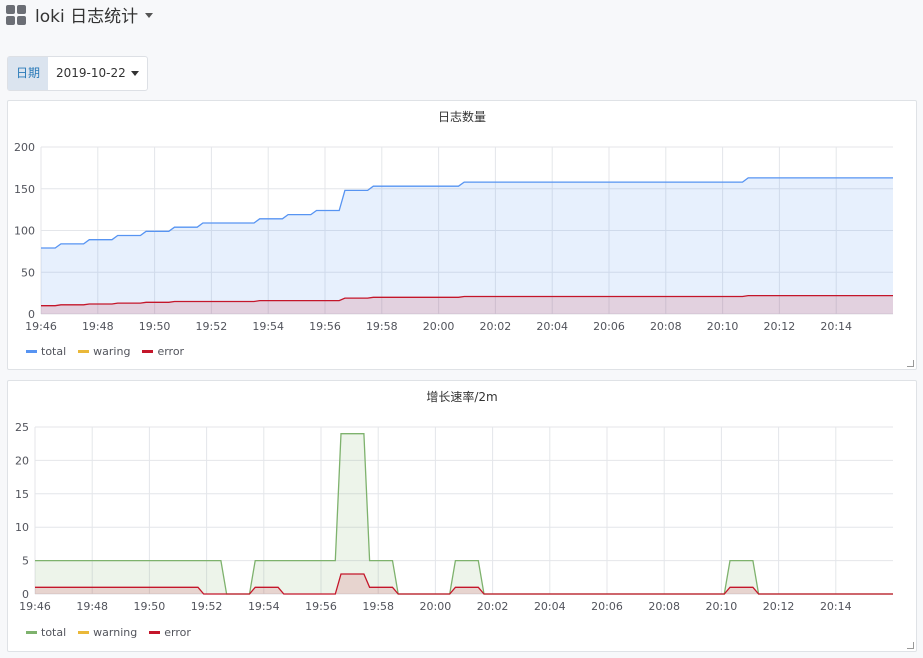 The image size is (923, 658). Describe the element at coordinates (91, 73) in the screenshot. I see `date-select-value: 2019-10-22` at that location.